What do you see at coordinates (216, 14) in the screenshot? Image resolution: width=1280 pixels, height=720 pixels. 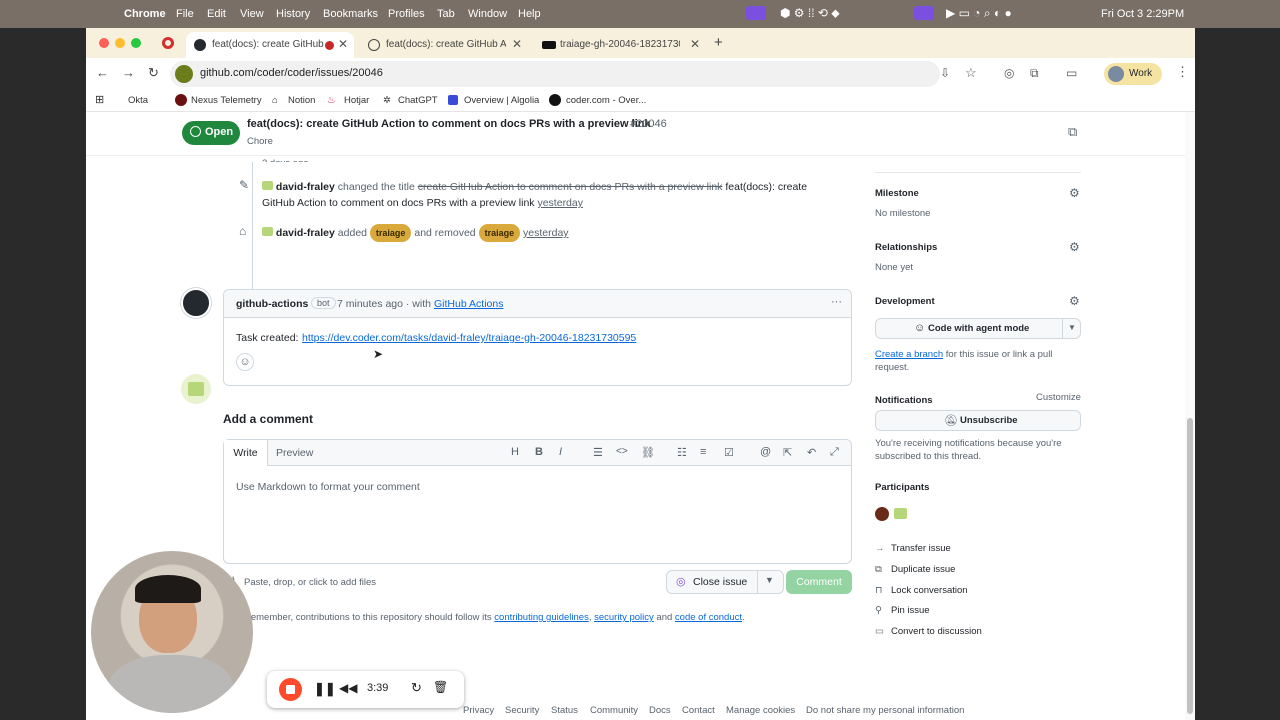 I see `menu-edit: Edit` at bounding box center [216, 14].